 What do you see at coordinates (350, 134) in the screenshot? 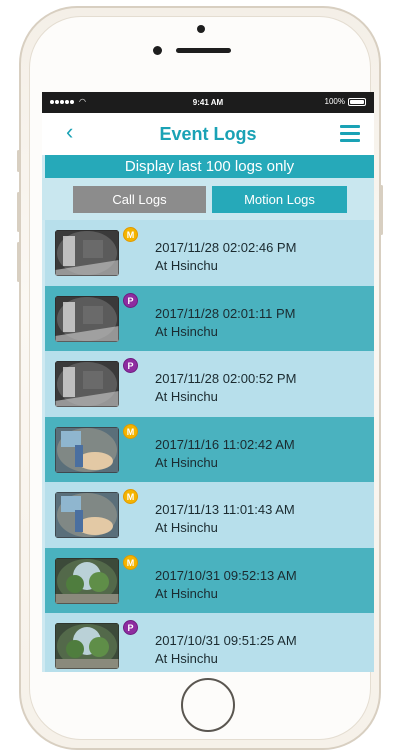
I see `hamburger-menu-icon` at bounding box center [350, 134].